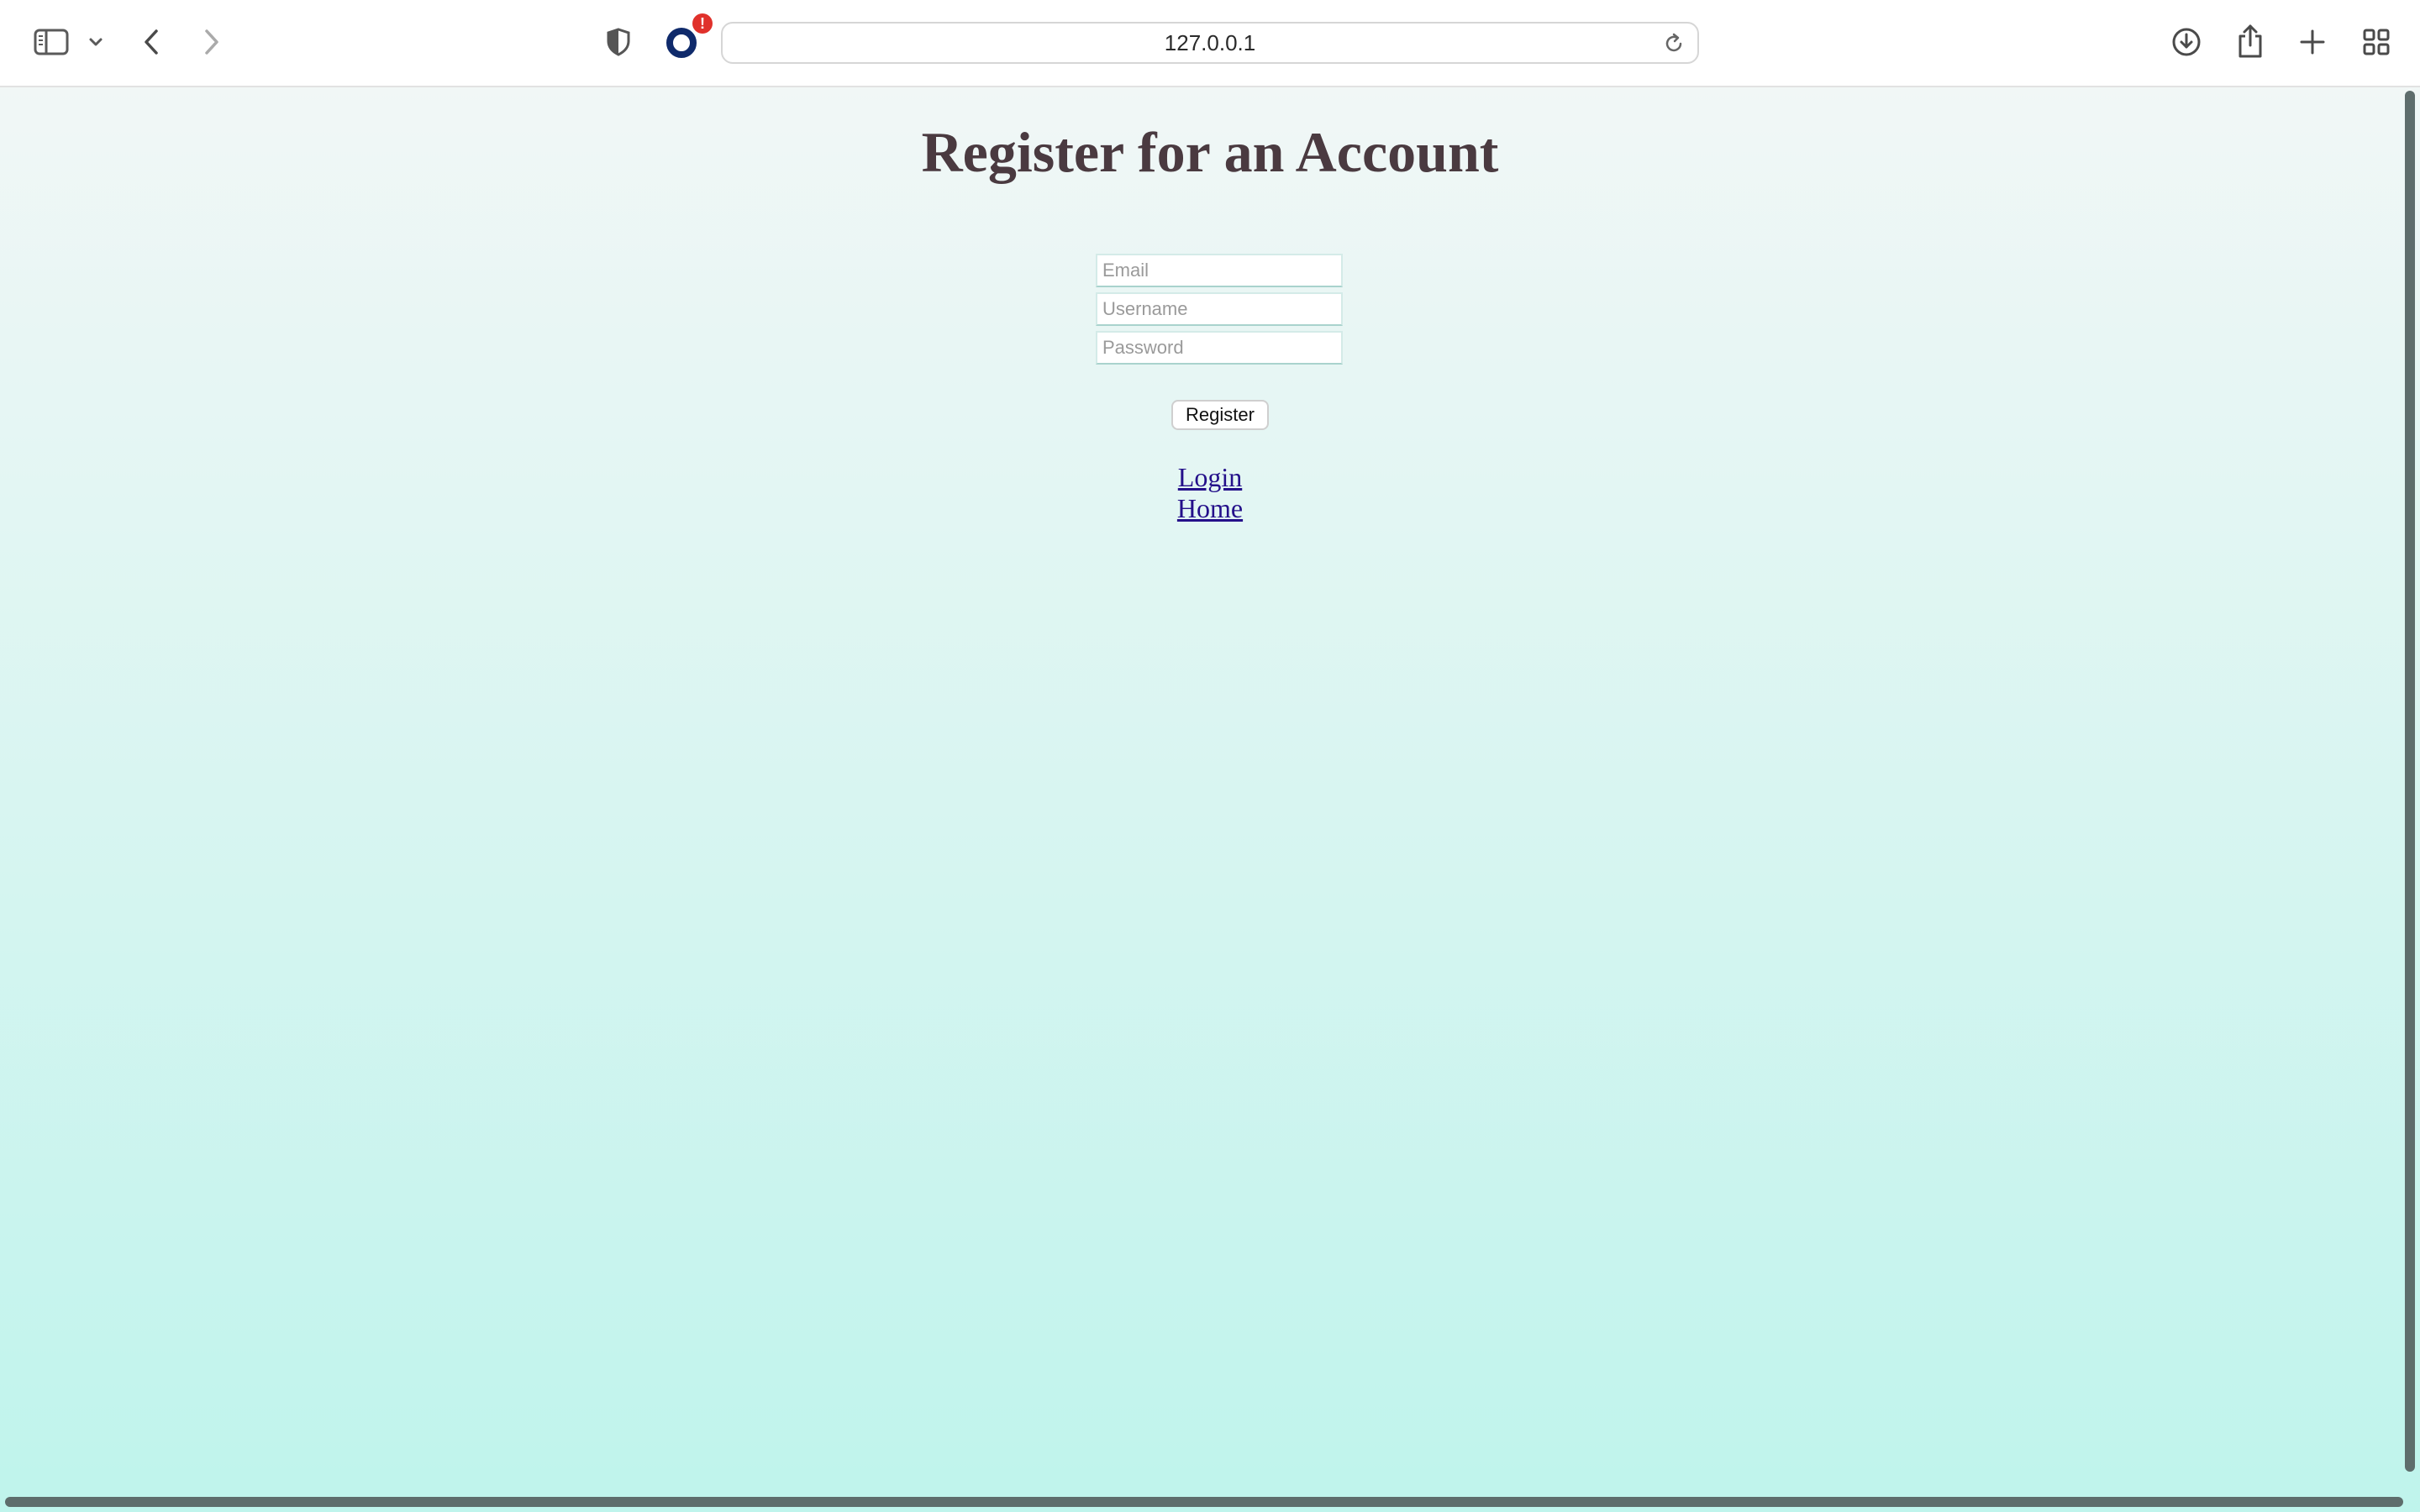 Image resolution: width=2420 pixels, height=1512 pixels. Describe the element at coordinates (96, 42) in the screenshot. I see `chevron-down-icon` at that location.